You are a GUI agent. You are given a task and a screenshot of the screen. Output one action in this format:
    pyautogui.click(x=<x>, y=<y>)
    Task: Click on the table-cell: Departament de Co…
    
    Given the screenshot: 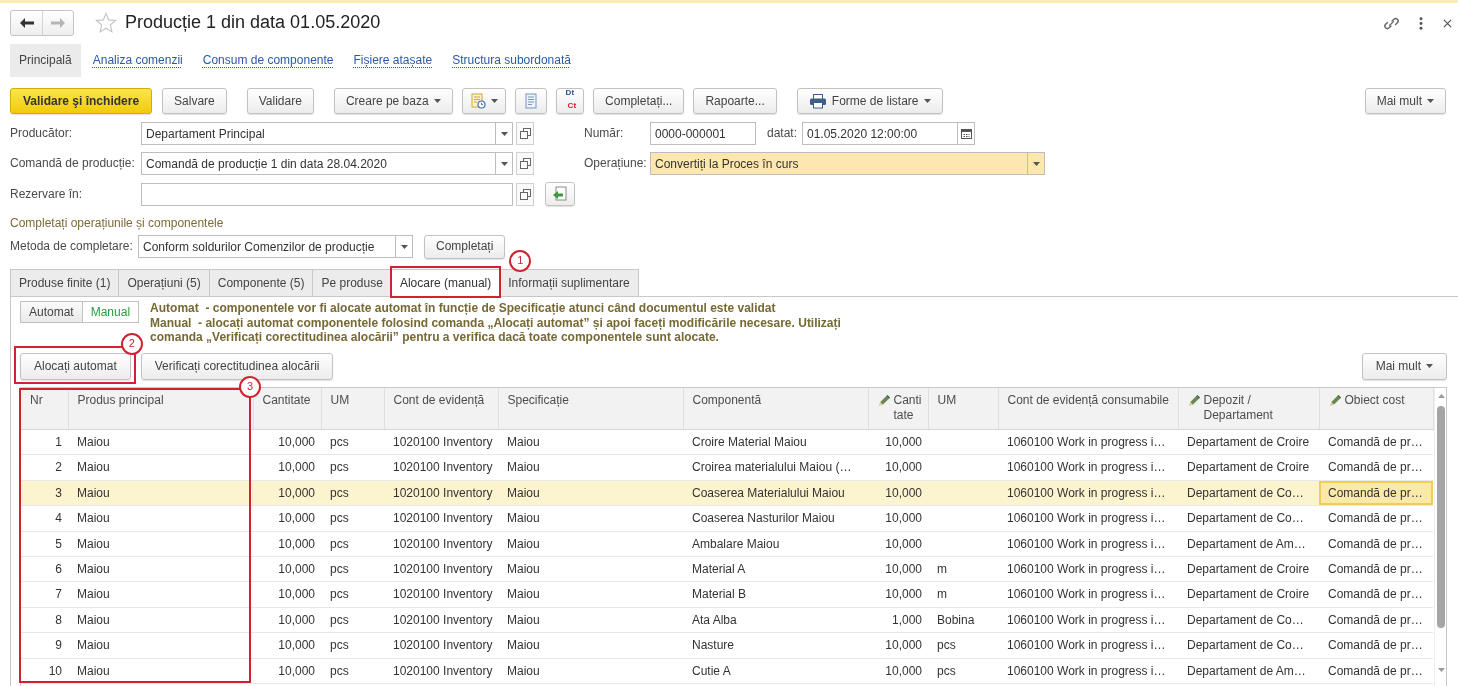 What is the action you would take?
    pyautogui.click(x=1248, y=518)
    